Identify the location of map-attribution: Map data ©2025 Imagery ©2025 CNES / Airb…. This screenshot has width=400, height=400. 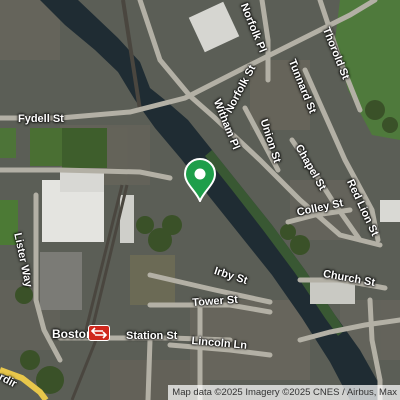
(284, 392).